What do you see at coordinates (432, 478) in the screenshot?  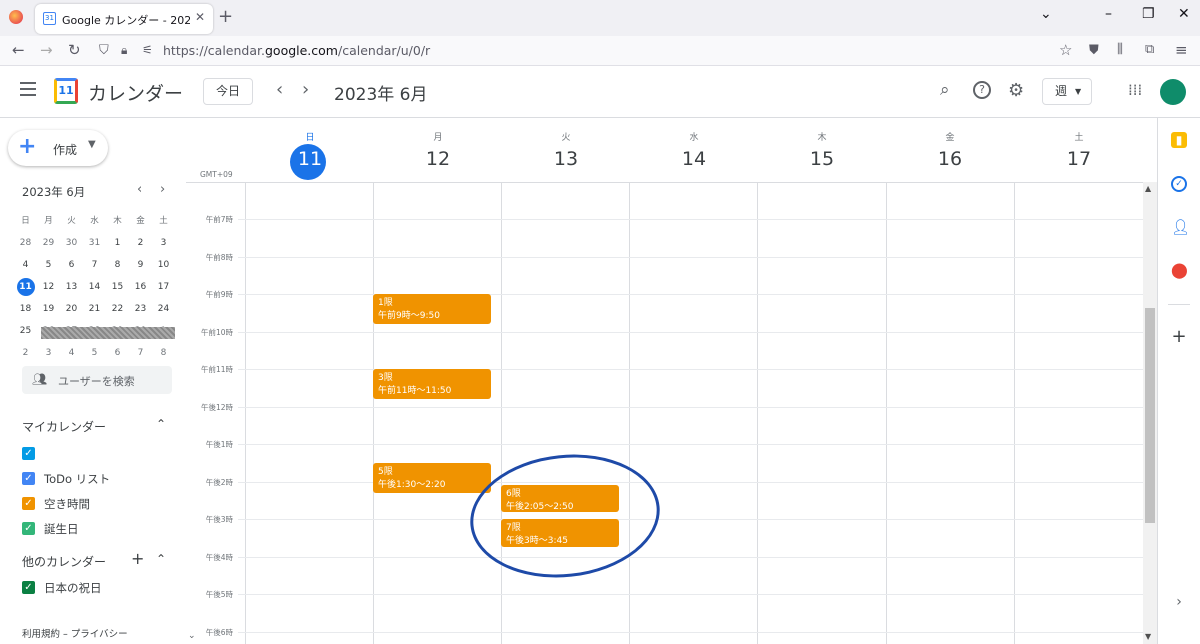 I see `event-5th-period: 5限 午後1:30～2:20` at bounding box center [432, 478].